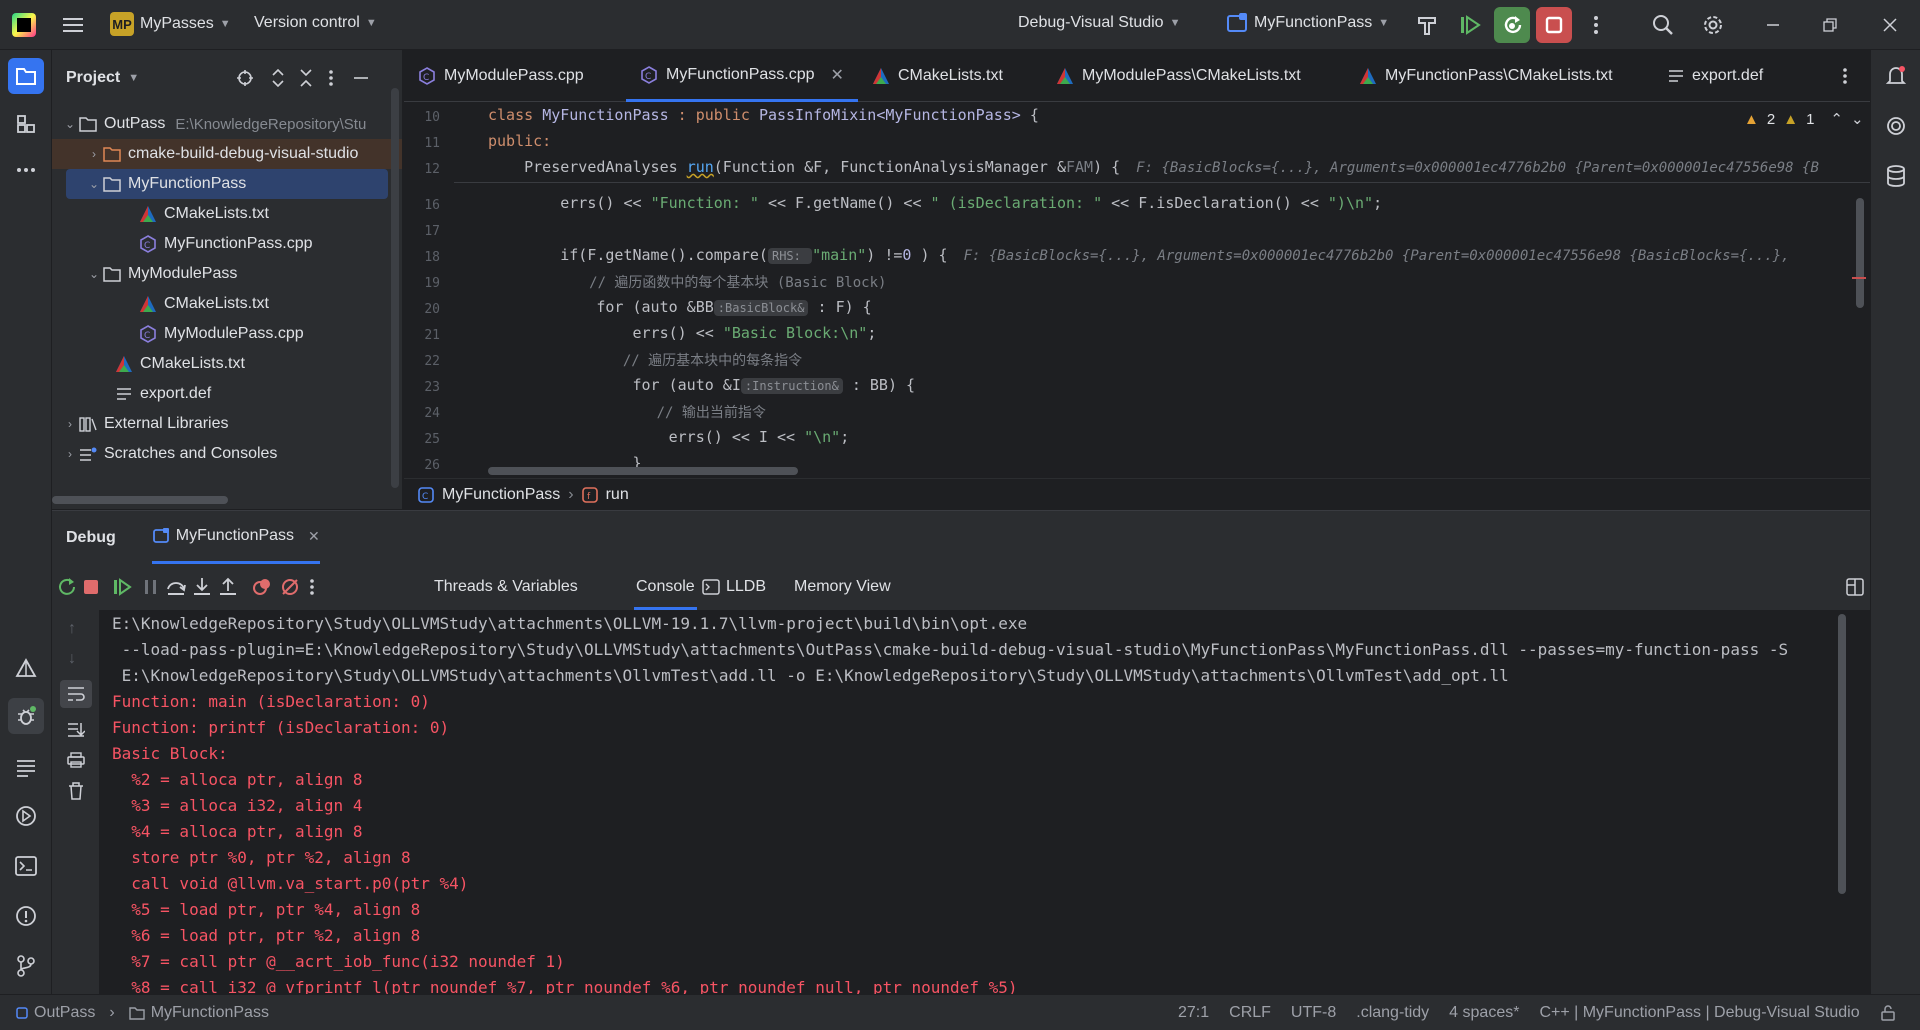  What do you see at coordinates (306, 78) in the screenshot?
I see `collapse-all-icon` at bounding box center [306, 78].